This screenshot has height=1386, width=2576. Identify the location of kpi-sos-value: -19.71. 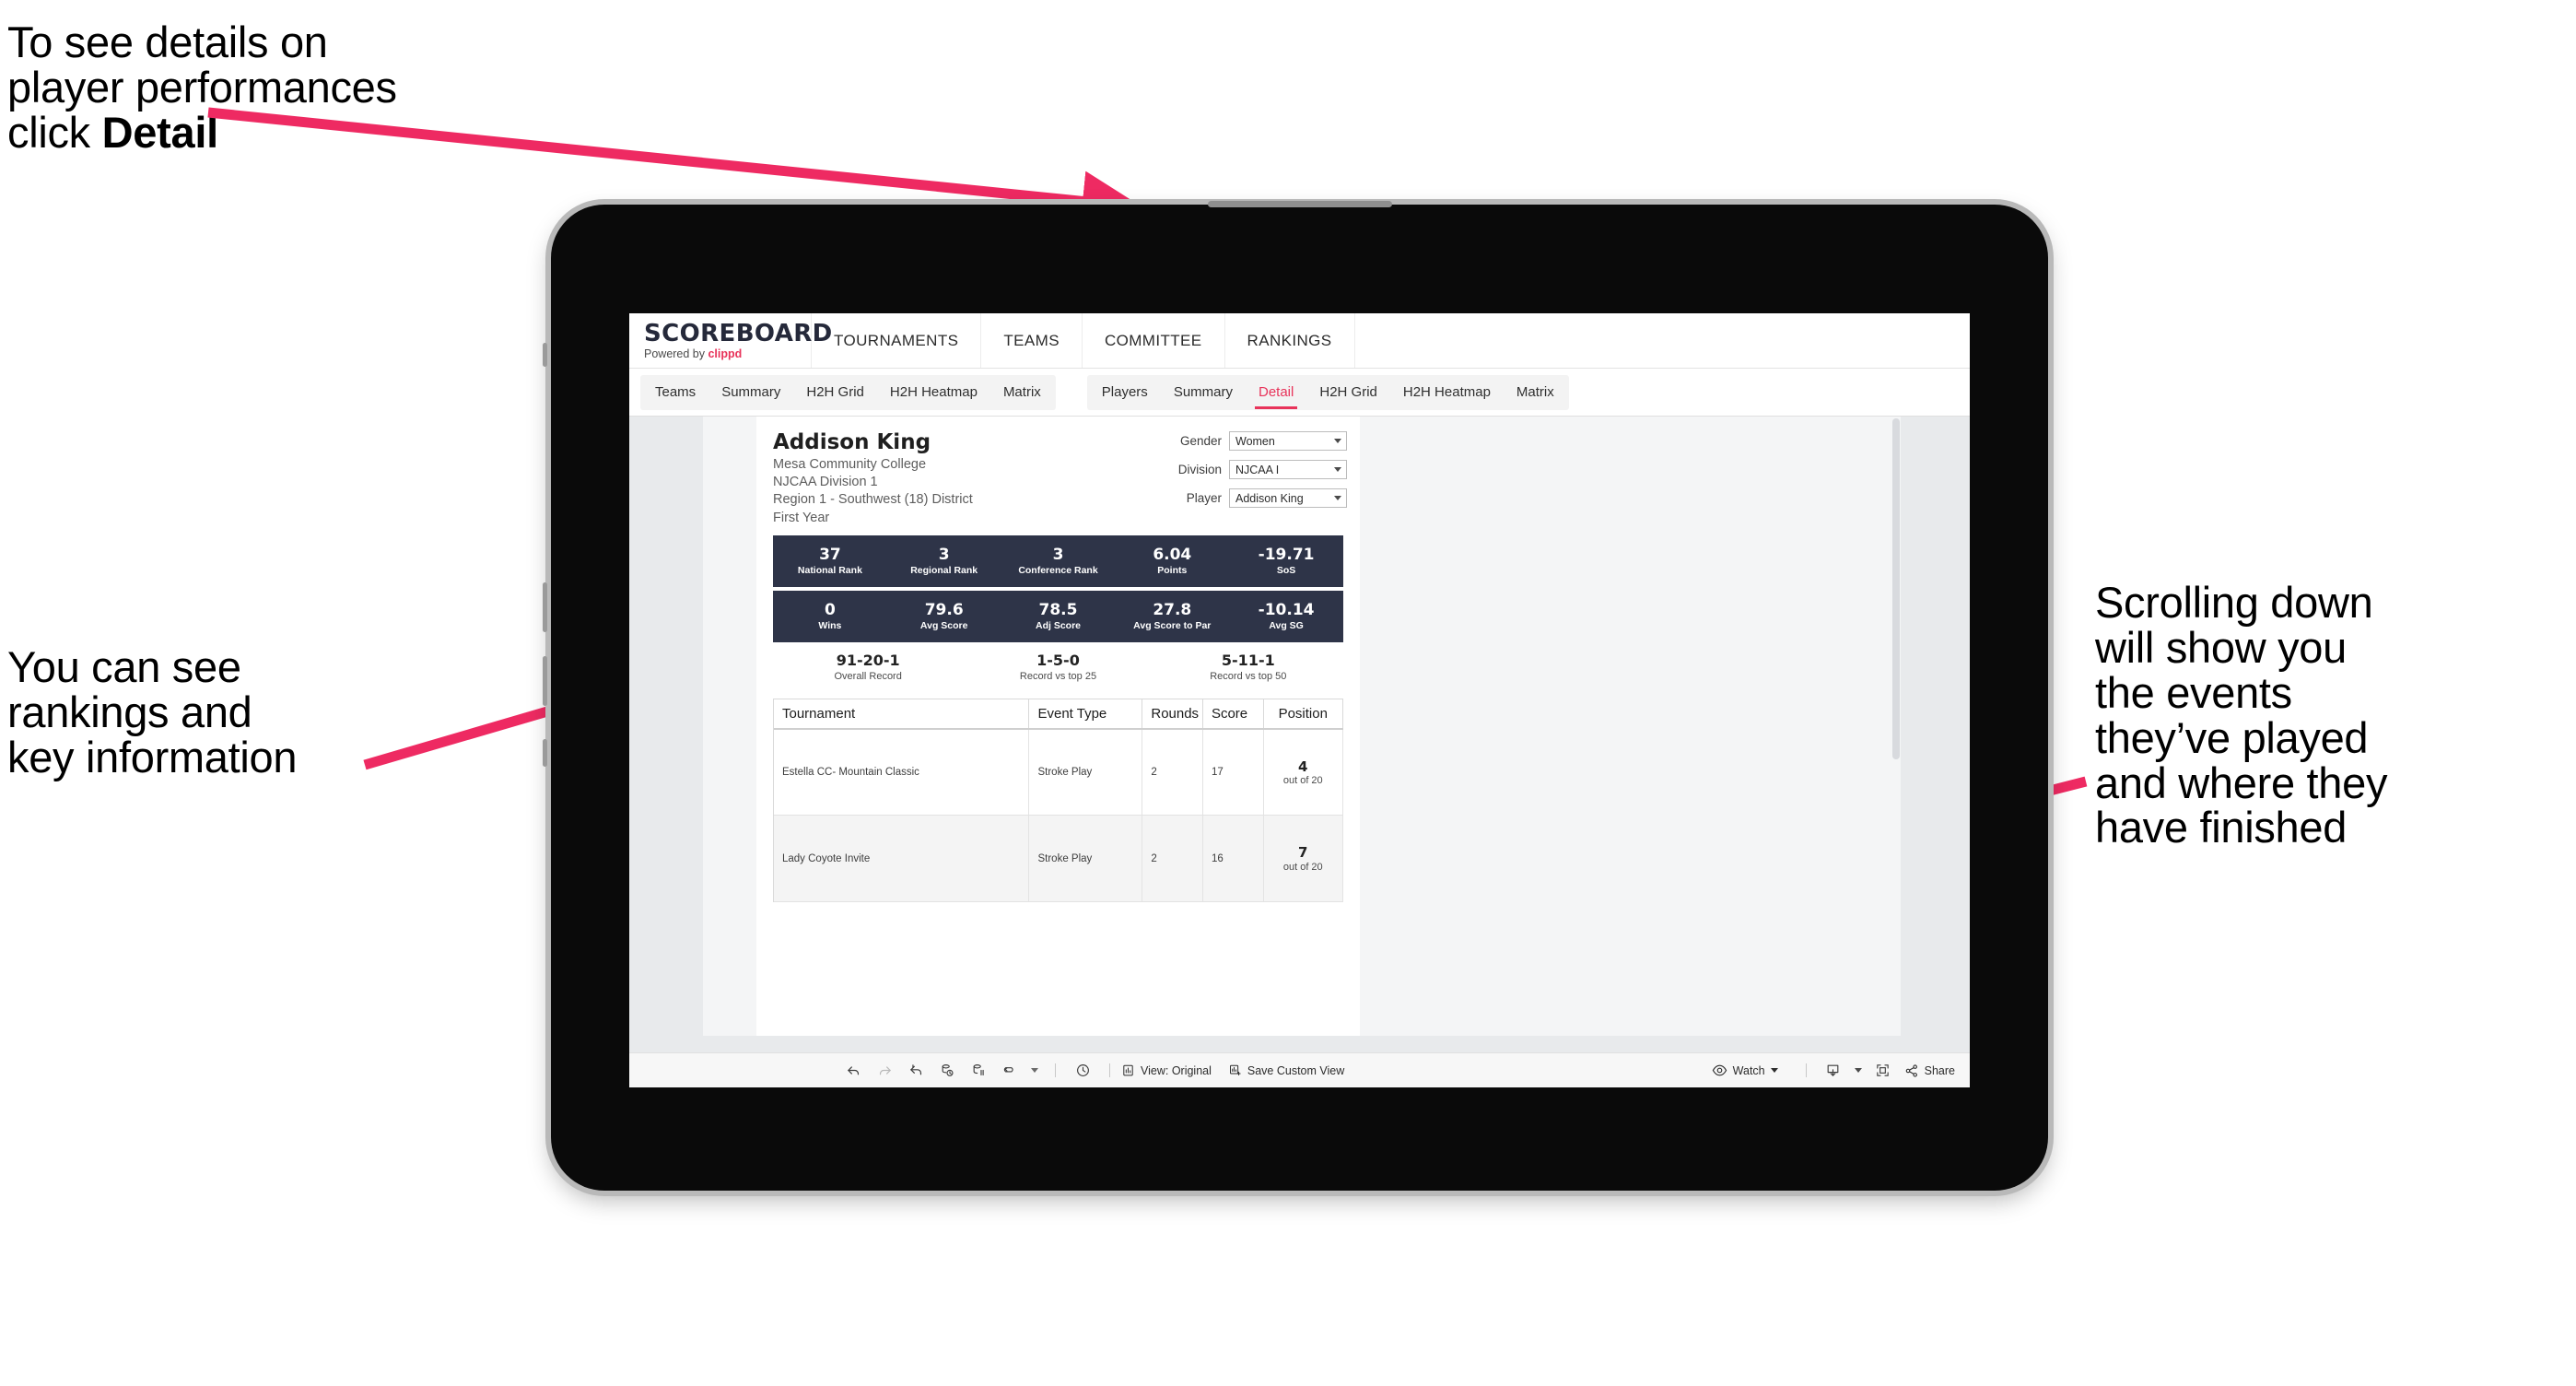
(1286, 554).